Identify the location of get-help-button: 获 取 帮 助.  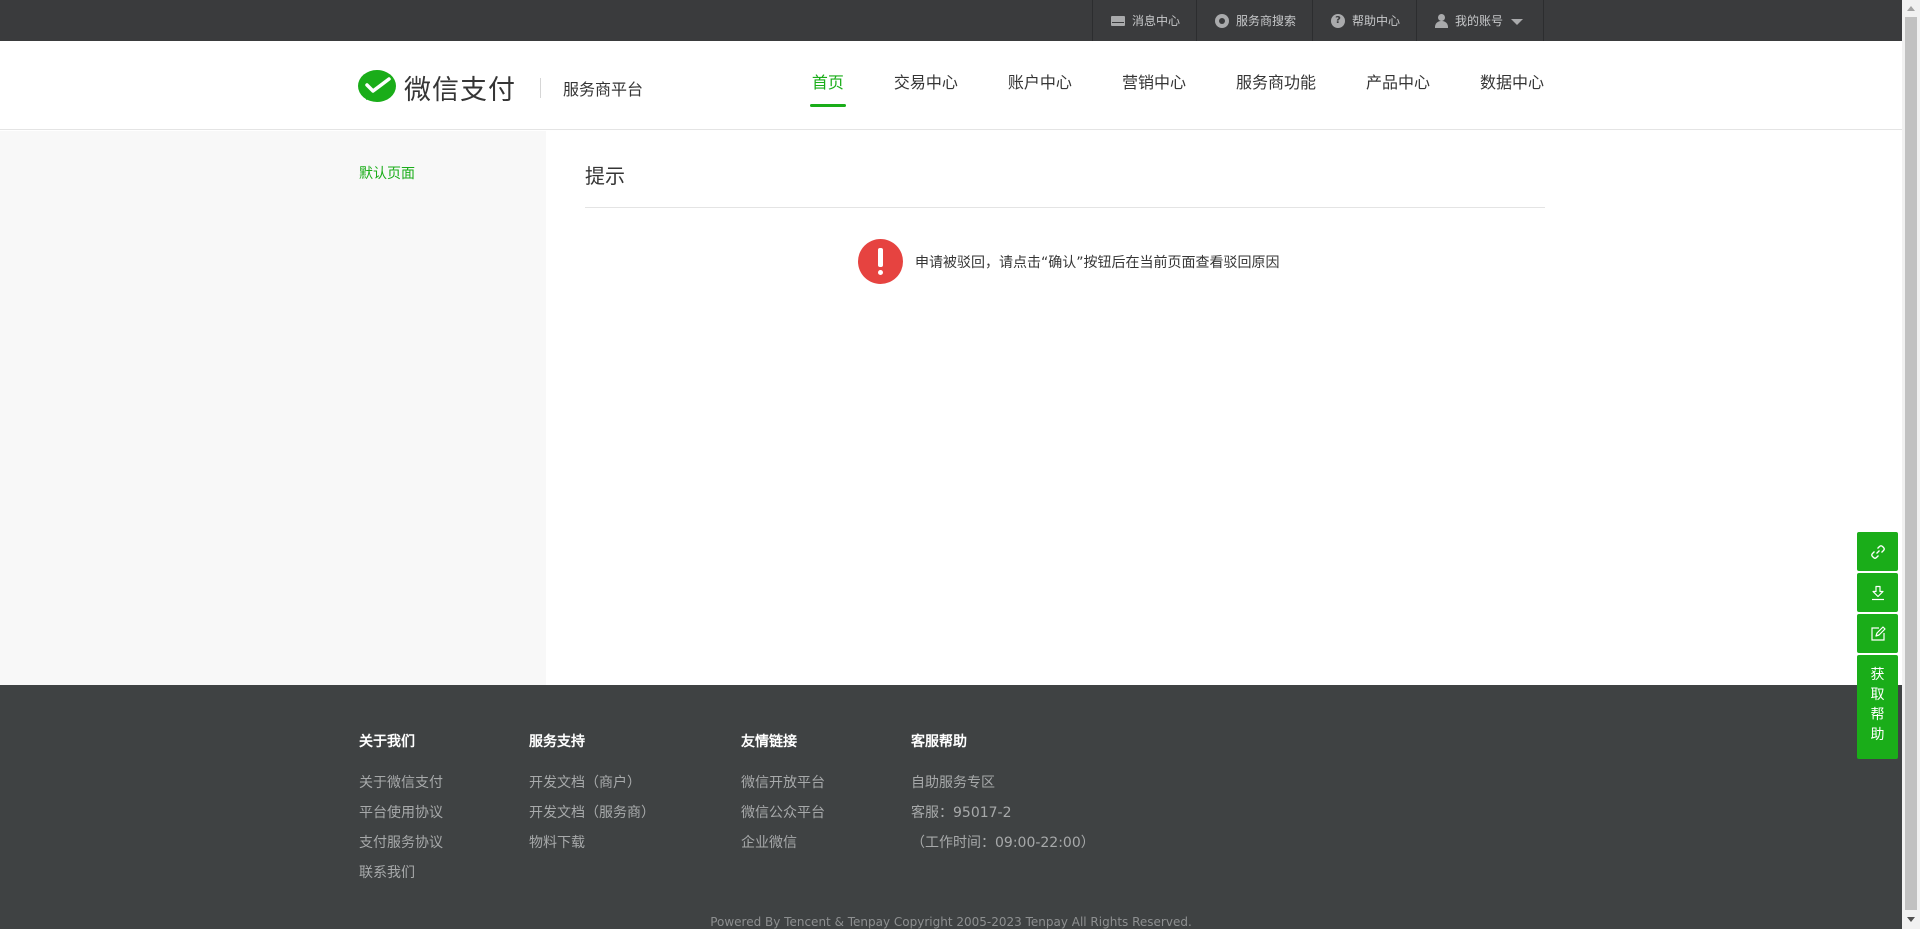
(1877, 707).